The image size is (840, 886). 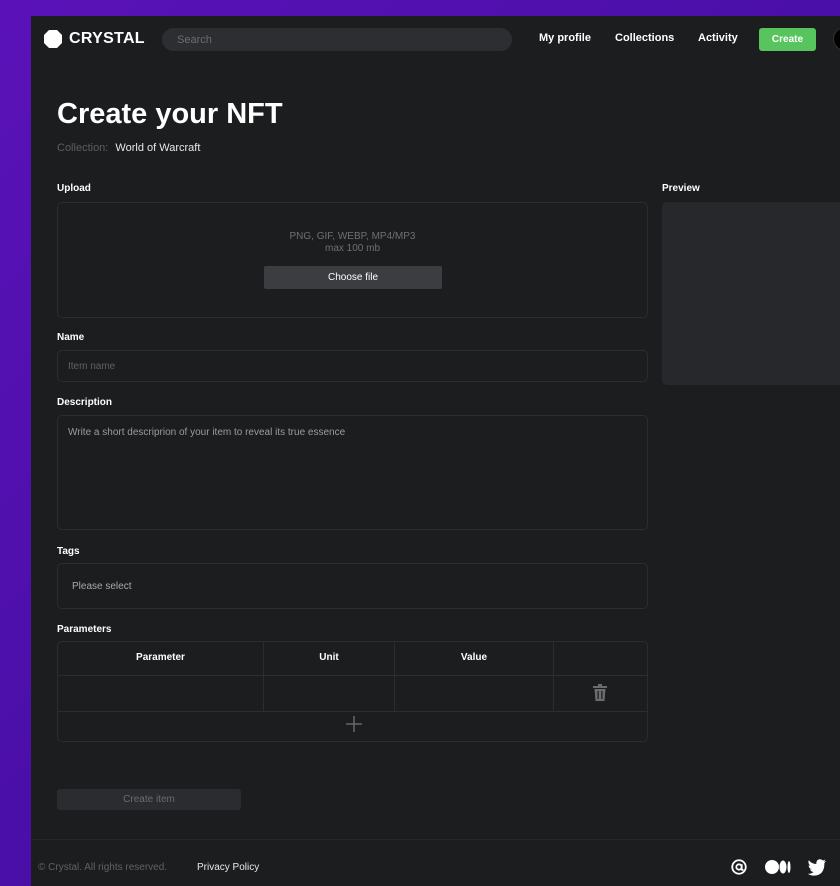 What do you see at coordinates (352, 472) in the screenshot?
I see `description-input` at bounding box center [352, 472].